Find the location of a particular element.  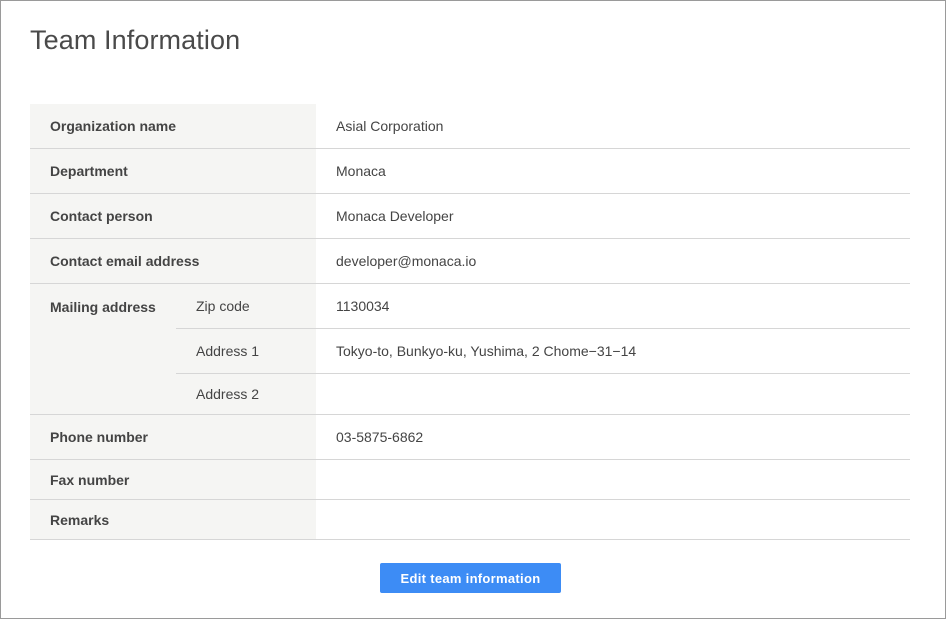

fax-number-label: Fax number is located at coordinates (173, 479).